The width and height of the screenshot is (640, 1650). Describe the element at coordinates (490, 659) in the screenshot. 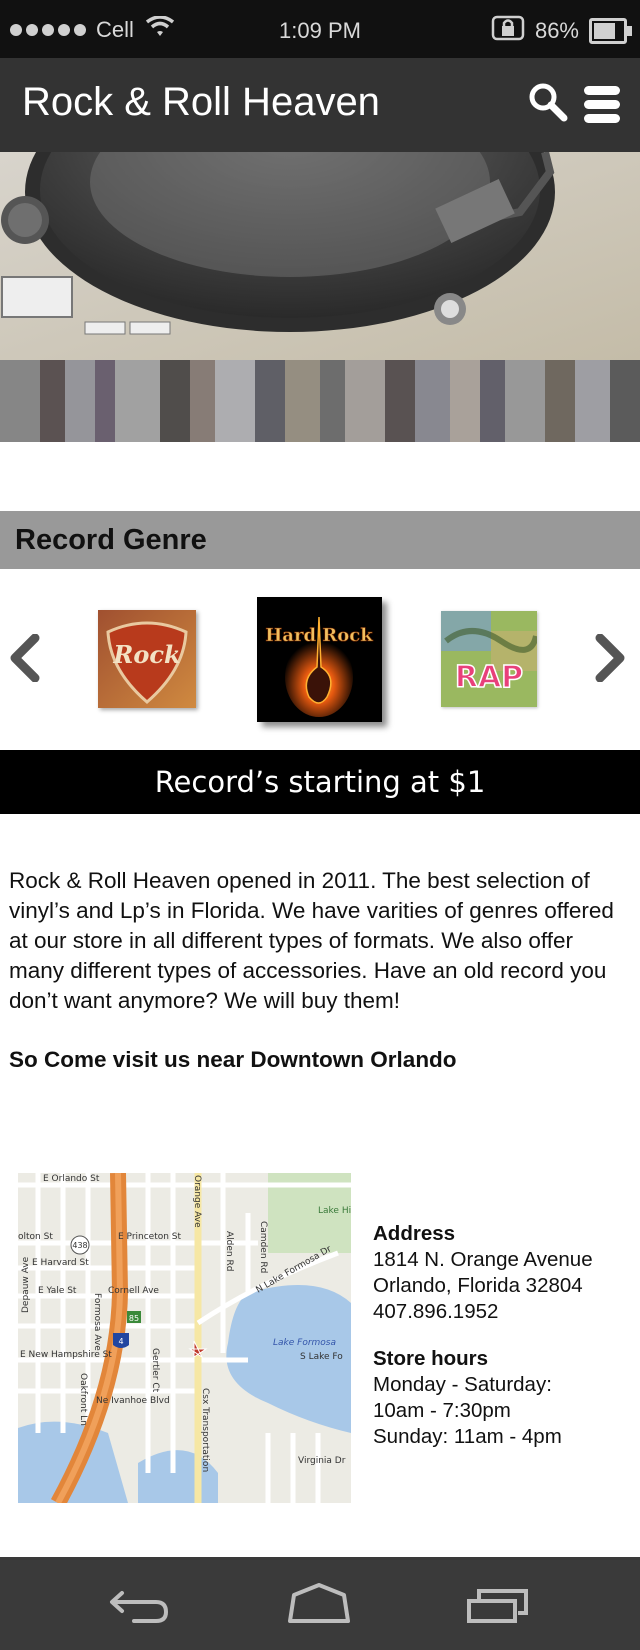

I see `genre-tile-rap: RAP` at that location.